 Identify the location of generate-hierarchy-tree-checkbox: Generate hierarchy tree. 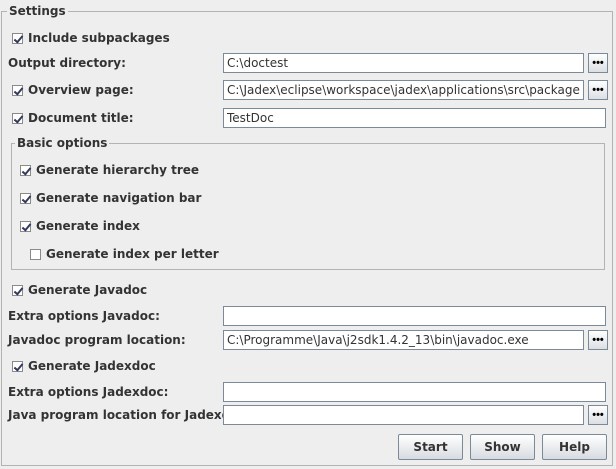
(109, 170).